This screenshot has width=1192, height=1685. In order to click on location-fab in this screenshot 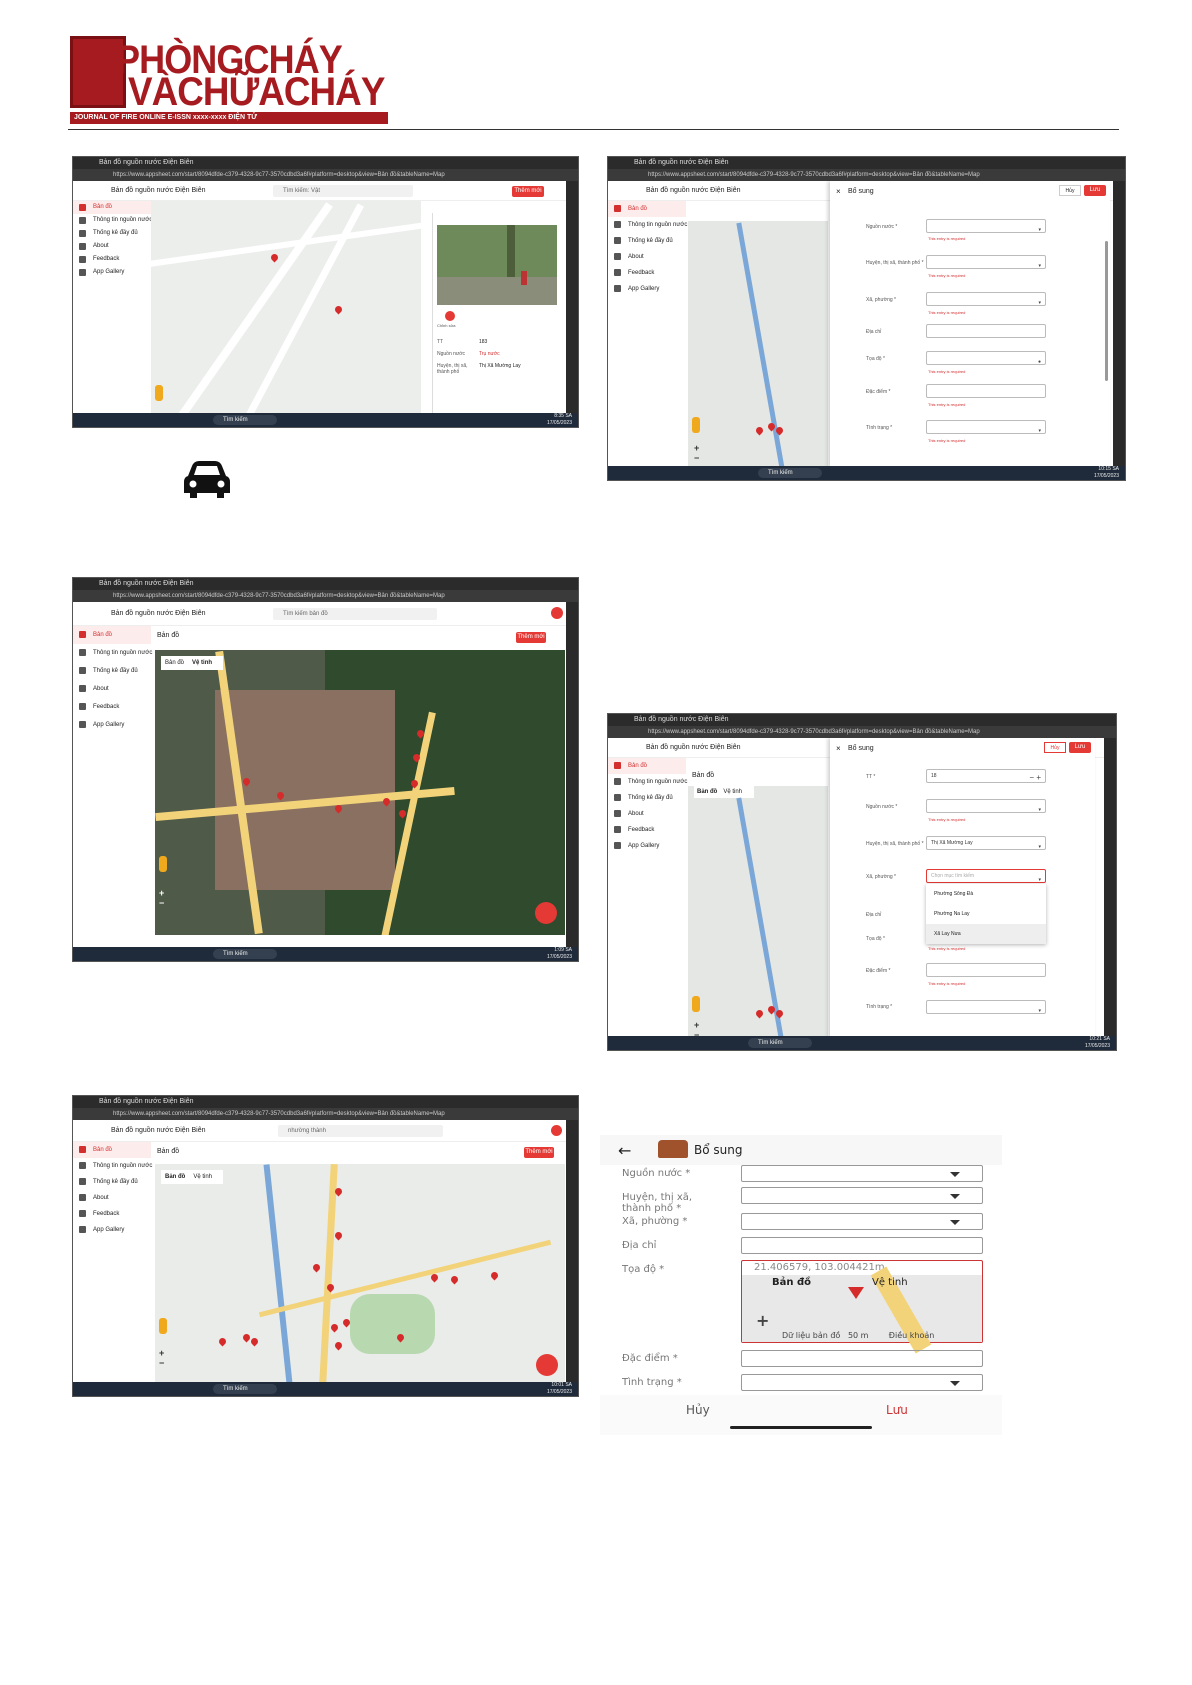, I will do `click(547, 1365)`.